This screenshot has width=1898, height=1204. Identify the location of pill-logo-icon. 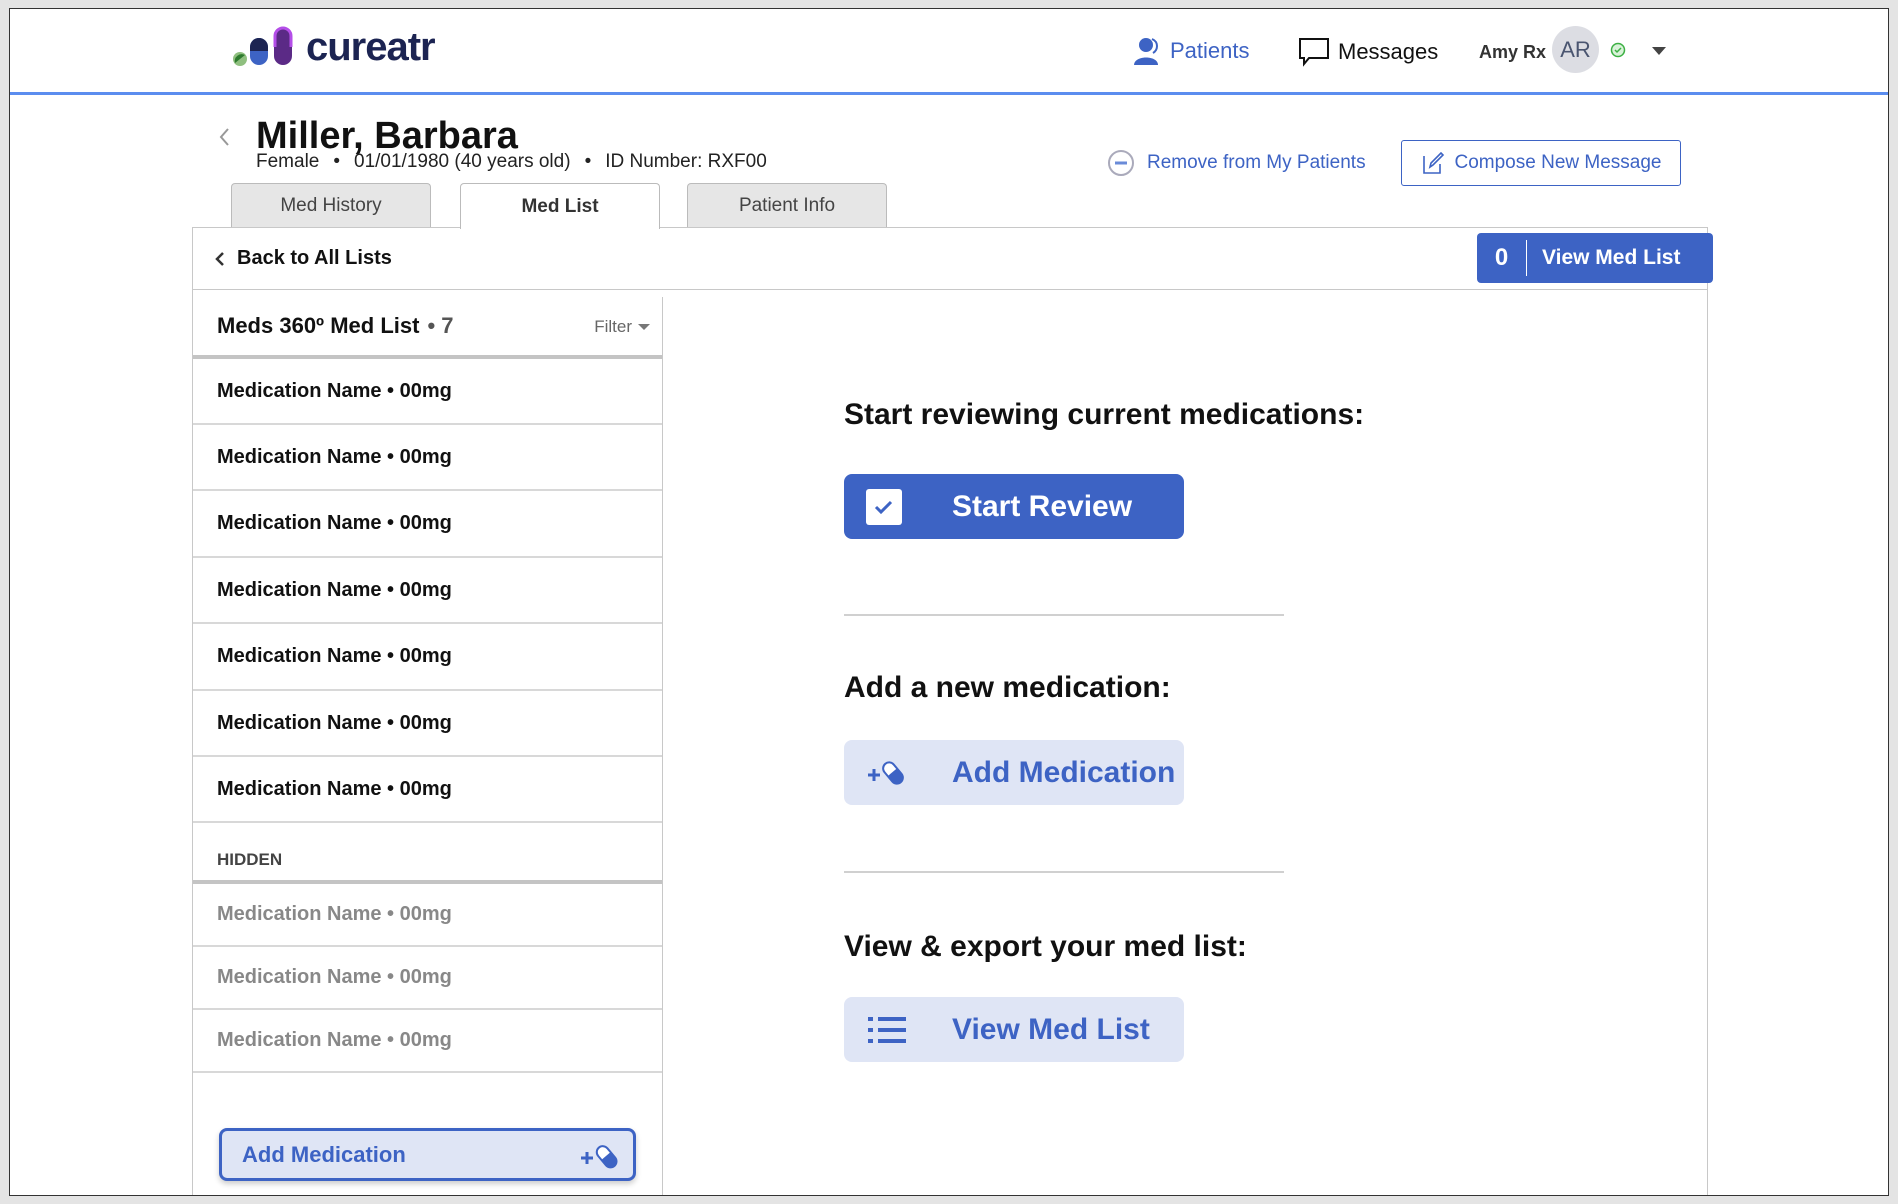
(263, 46).